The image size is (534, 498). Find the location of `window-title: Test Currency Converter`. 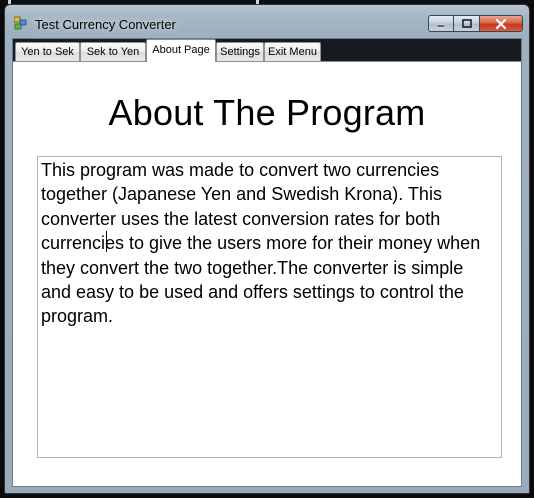

window-title: Test Currency Converter is located at coordinates (105, 24).